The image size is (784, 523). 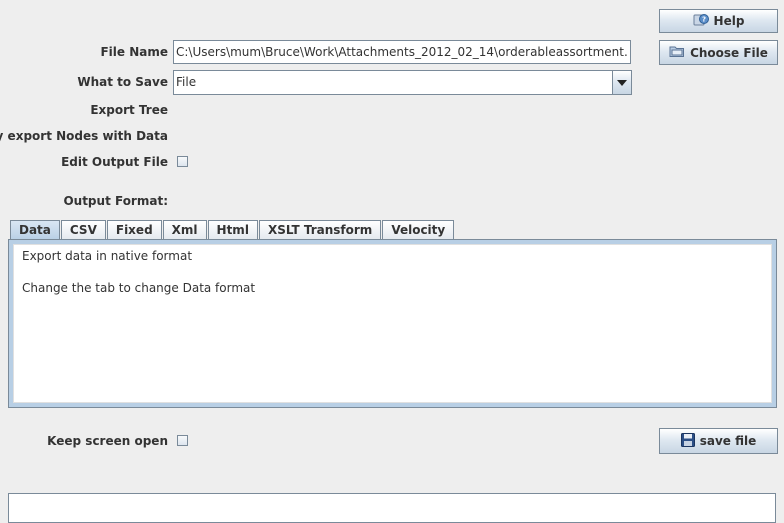 What do you see at coordinates (107, 441) in the screenshot?
I see `keep-screen-open-label: Keep screen open` at bounding box center [107, 441].